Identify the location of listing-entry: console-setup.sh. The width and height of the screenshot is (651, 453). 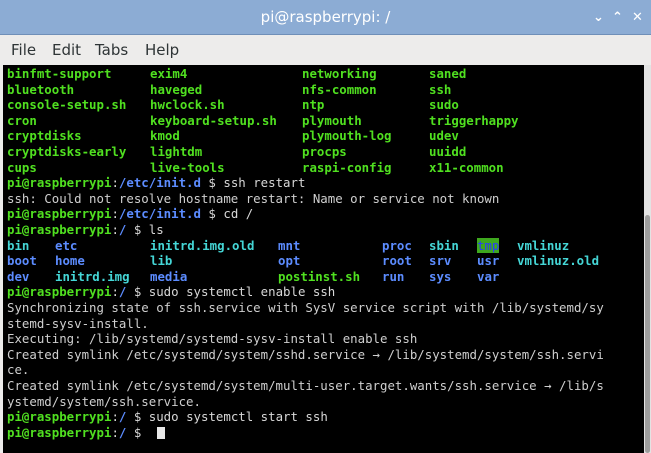
(67, 105).